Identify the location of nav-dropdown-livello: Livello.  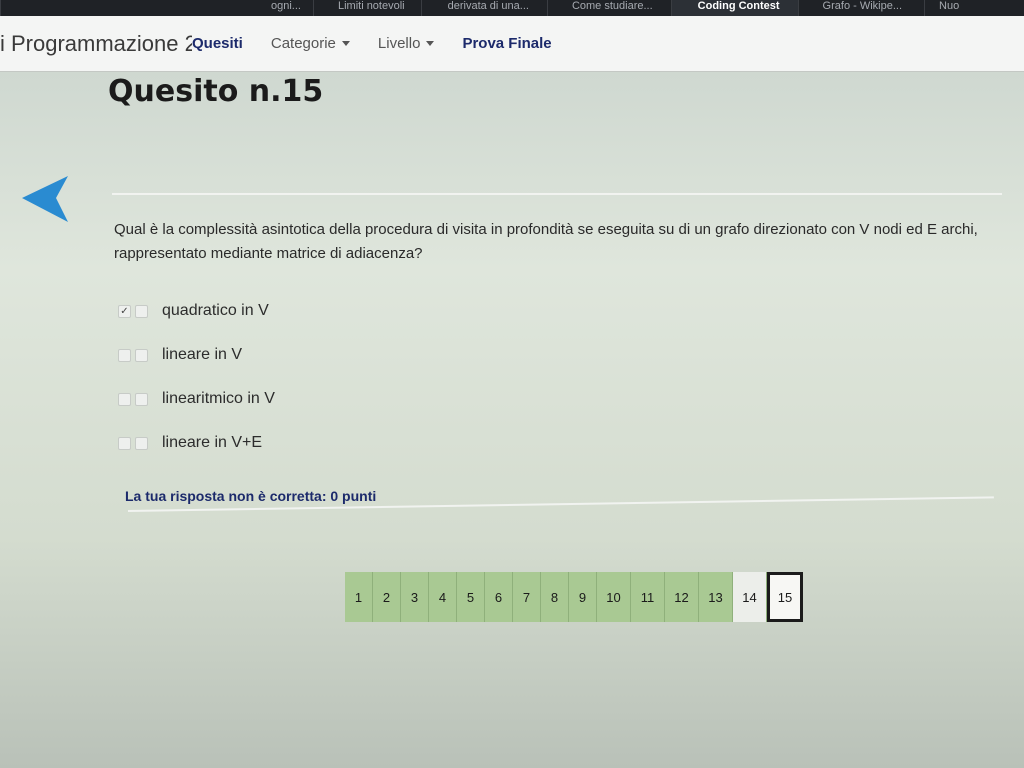
(406, 43).